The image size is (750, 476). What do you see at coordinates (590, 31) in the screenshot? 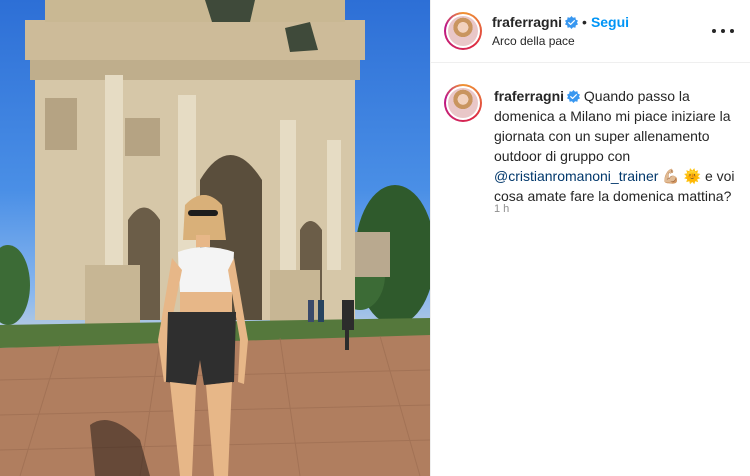
I see `post-header: fraferragni • Segui Arco della pace` at bounding box center [590, 31].